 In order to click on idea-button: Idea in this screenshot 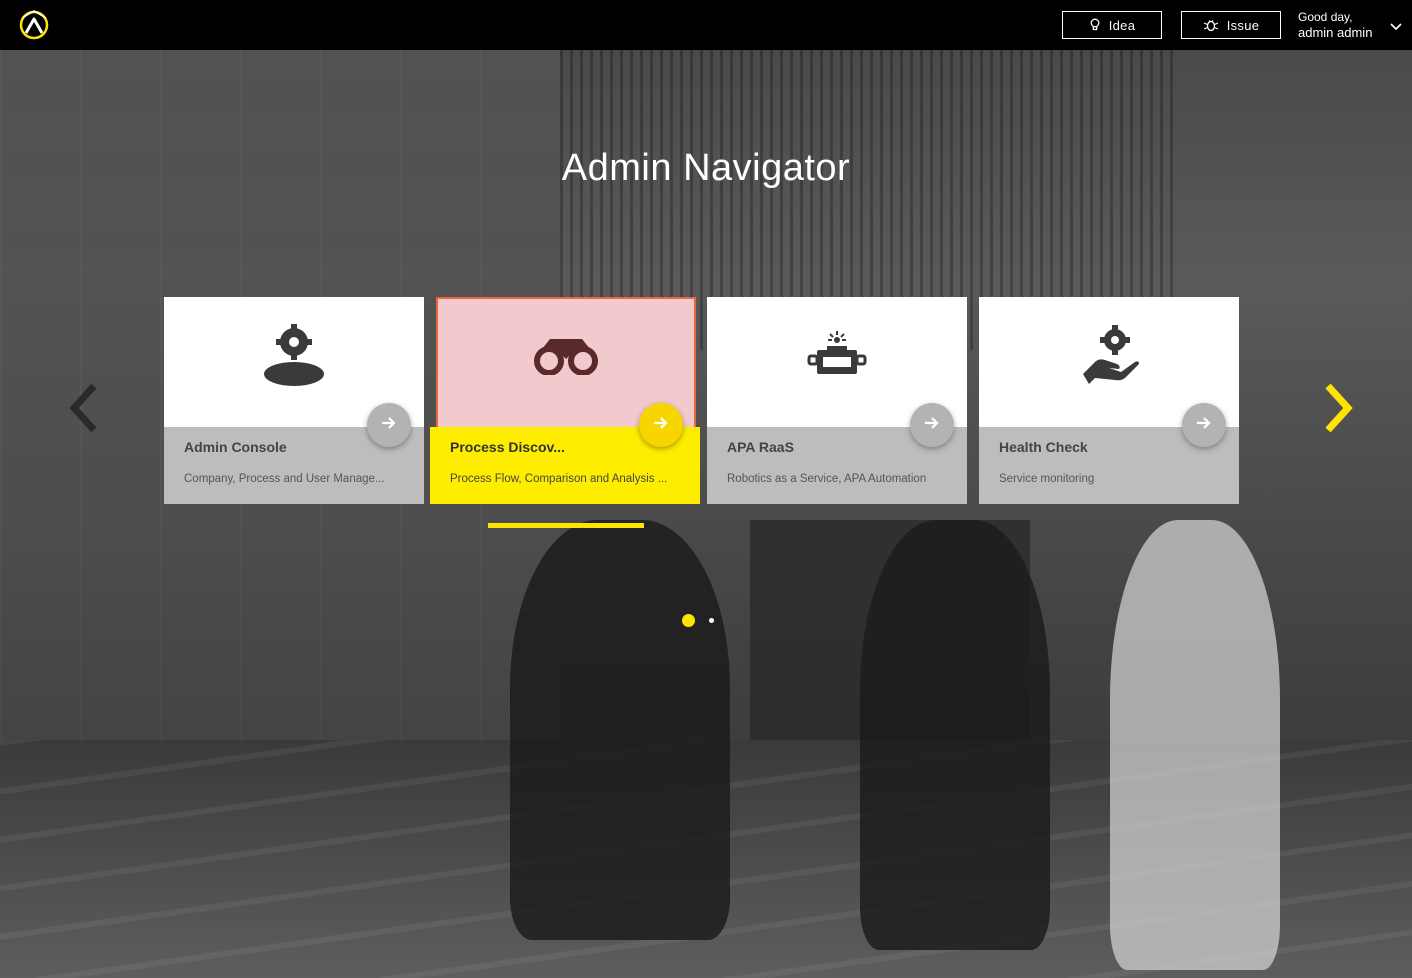, I will do `click(1112, 25)`.